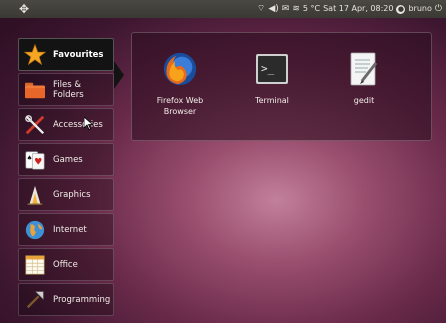 Image resolution: width=446 pixels, height=323 pixels. Describe the element at coordinates (286, 9) in the screenshot. I see `mail-icon: ✉` at that location.